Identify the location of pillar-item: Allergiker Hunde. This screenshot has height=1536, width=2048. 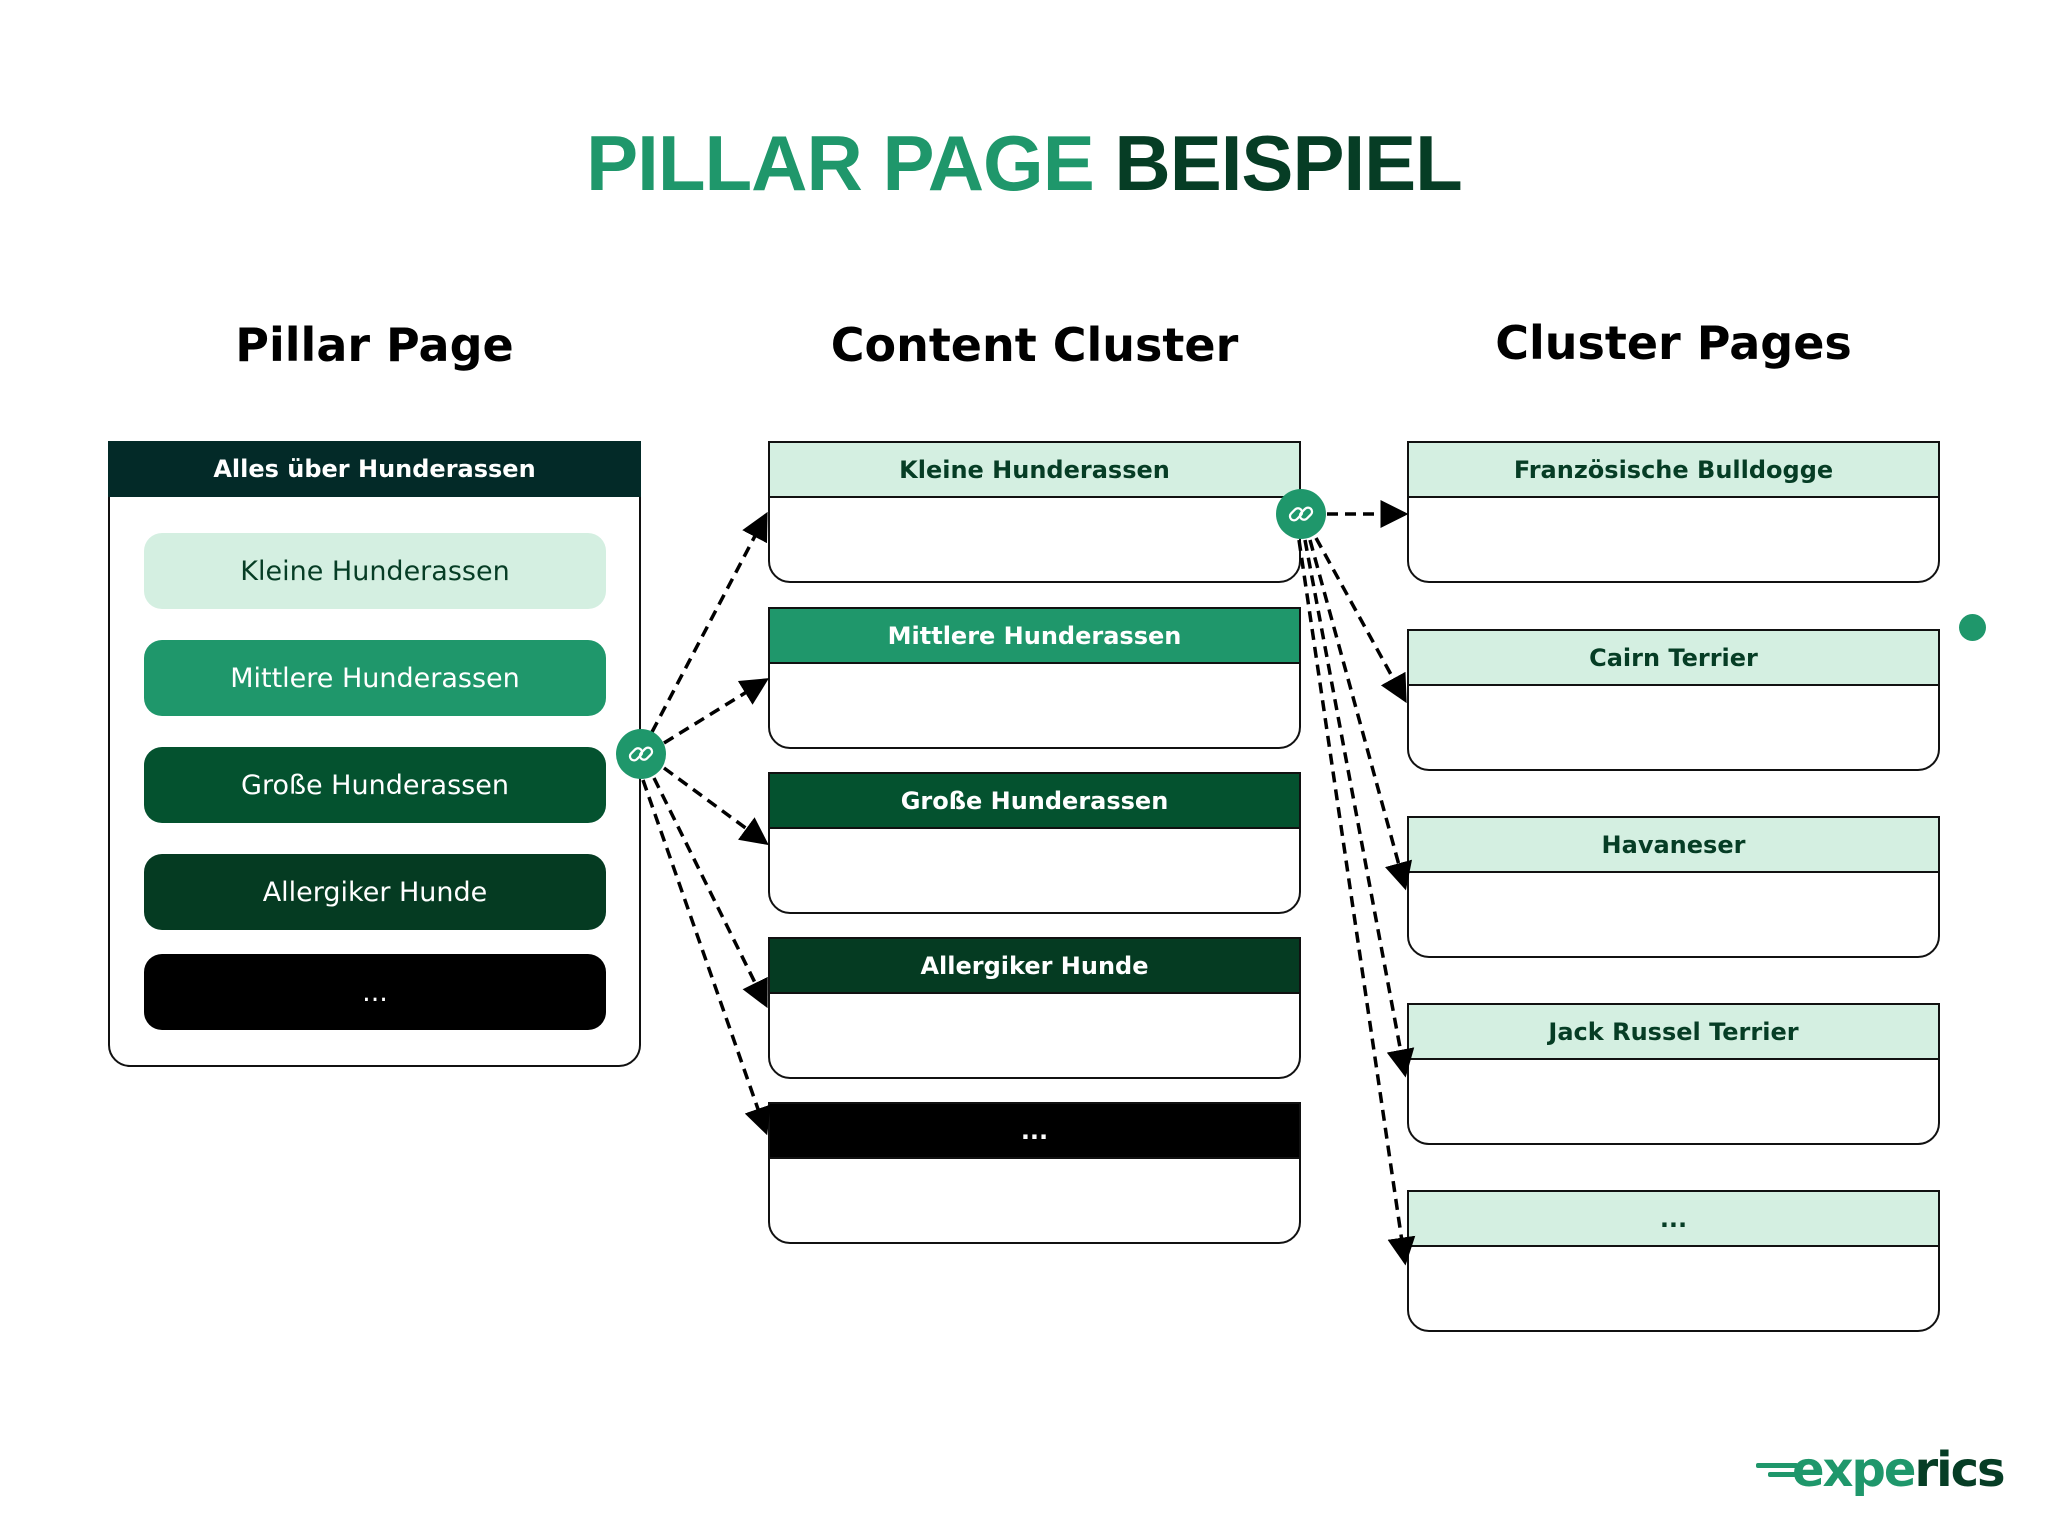
(375, 892).